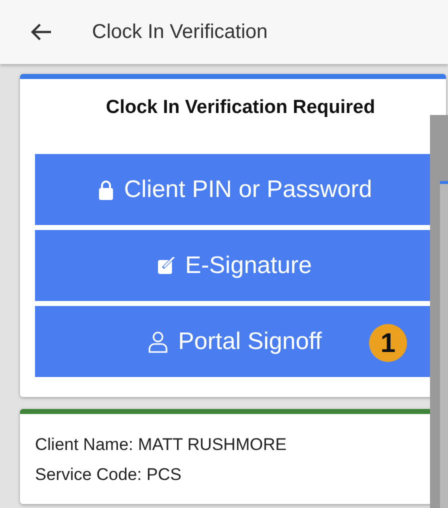  Describe the element at coordinates (108, 475) in the screenshot. I see `client-info-text: Service Code: PCS` at that location.